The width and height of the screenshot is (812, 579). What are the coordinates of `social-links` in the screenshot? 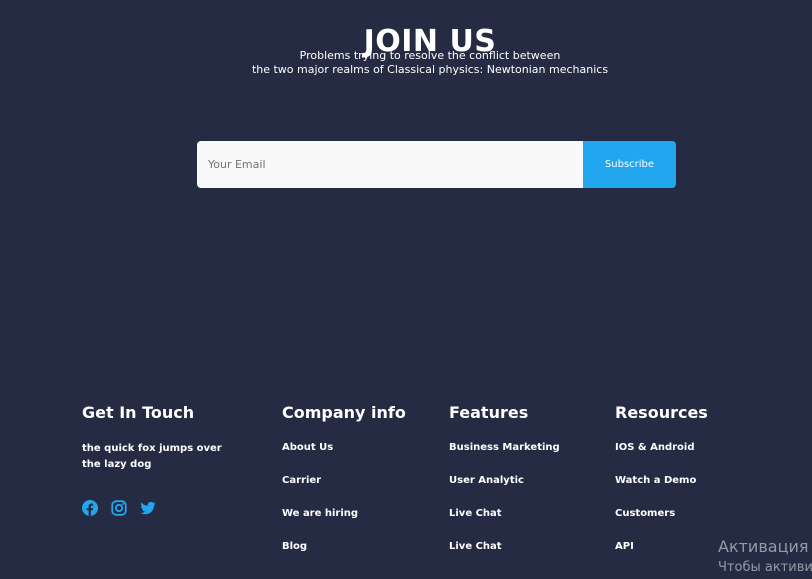 It's located at (119, 508).